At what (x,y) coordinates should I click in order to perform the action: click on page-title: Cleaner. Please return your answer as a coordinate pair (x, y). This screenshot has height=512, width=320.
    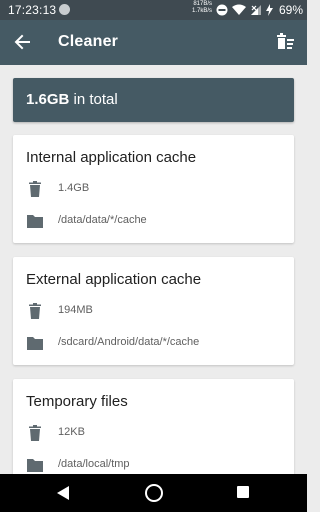
    Looking at the image, I should click on (88, 41).